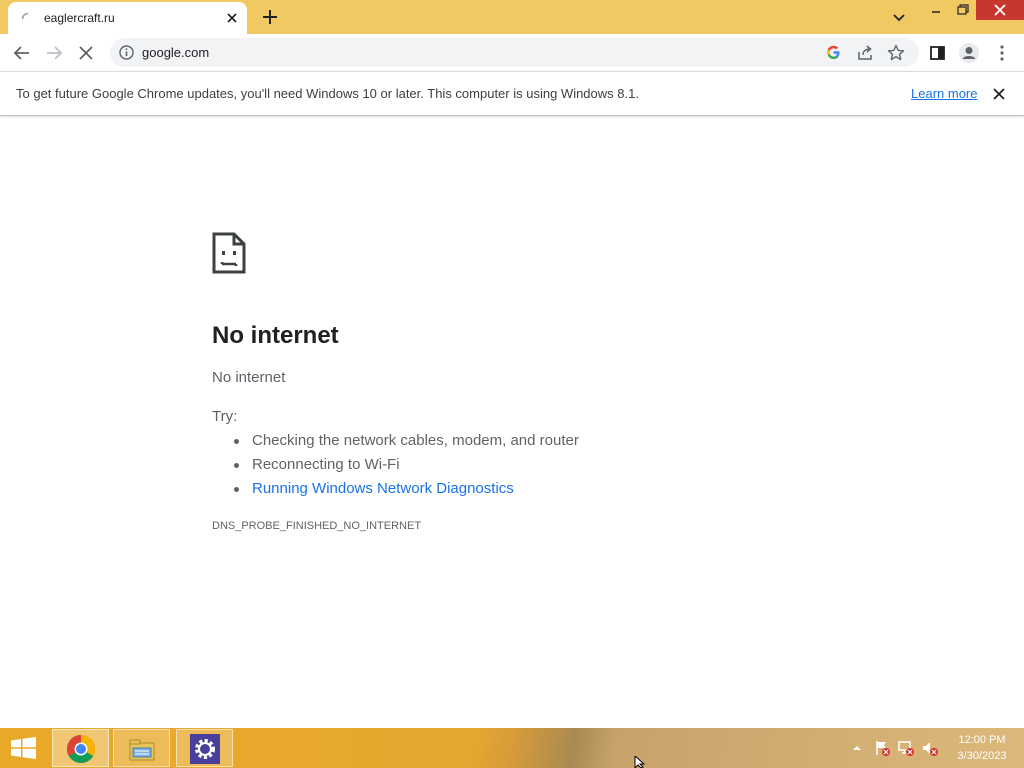 This screenshot has height=768, width=1024. I want to click on error-heading: No internet, so click(275, 335).